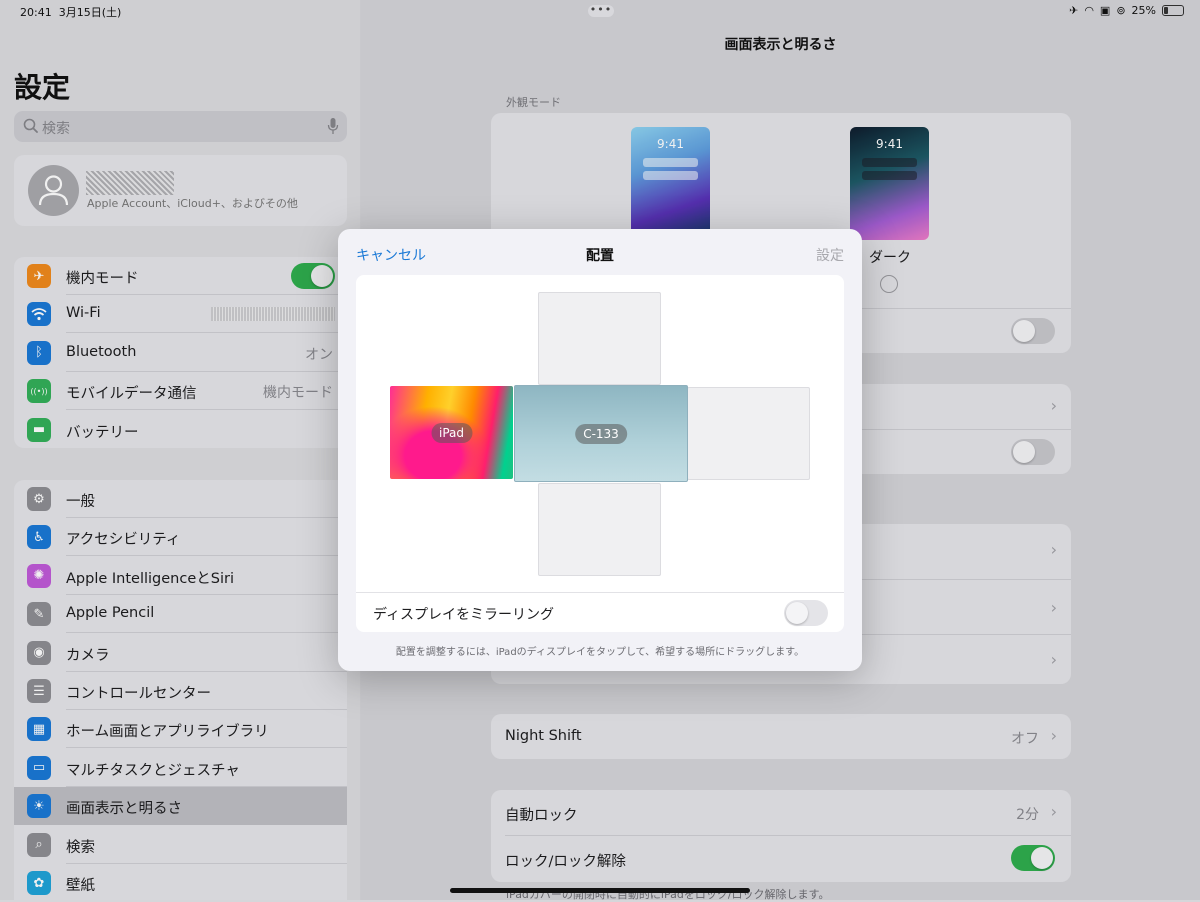 This screenshot has width=1200, height=902. What do you see at coordinates (599, 338) in the screenshot?
I see `drop-slot-top` at bounding box center [599, 338].